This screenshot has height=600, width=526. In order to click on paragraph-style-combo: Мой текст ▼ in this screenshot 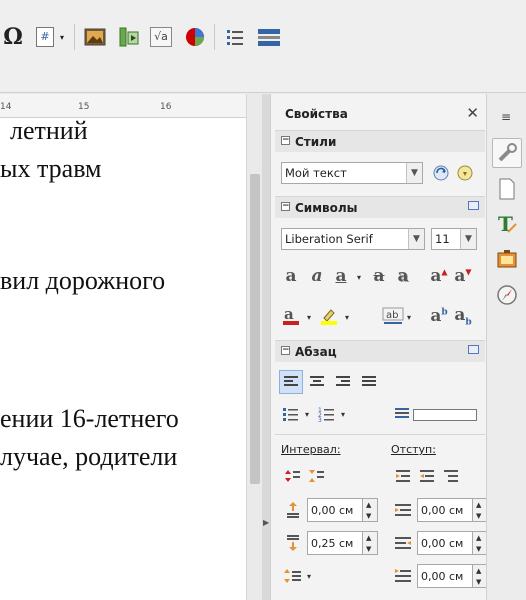, I will do `click(352, 173)`.